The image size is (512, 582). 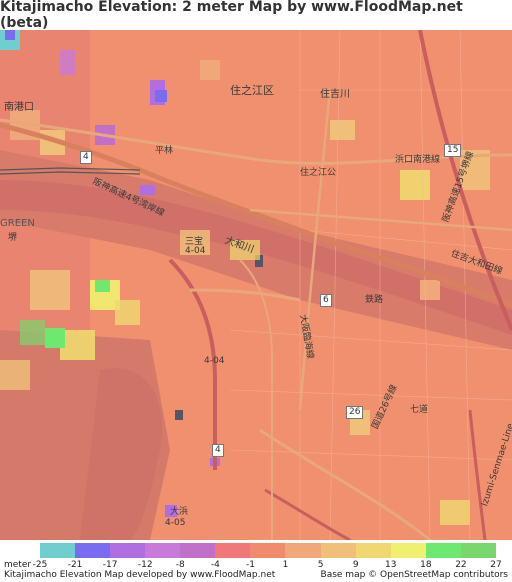 What do you see at coordinates (326, 300) in the screenshot?
I see `route-shield-6: 6` at bounding box center [326, 300].